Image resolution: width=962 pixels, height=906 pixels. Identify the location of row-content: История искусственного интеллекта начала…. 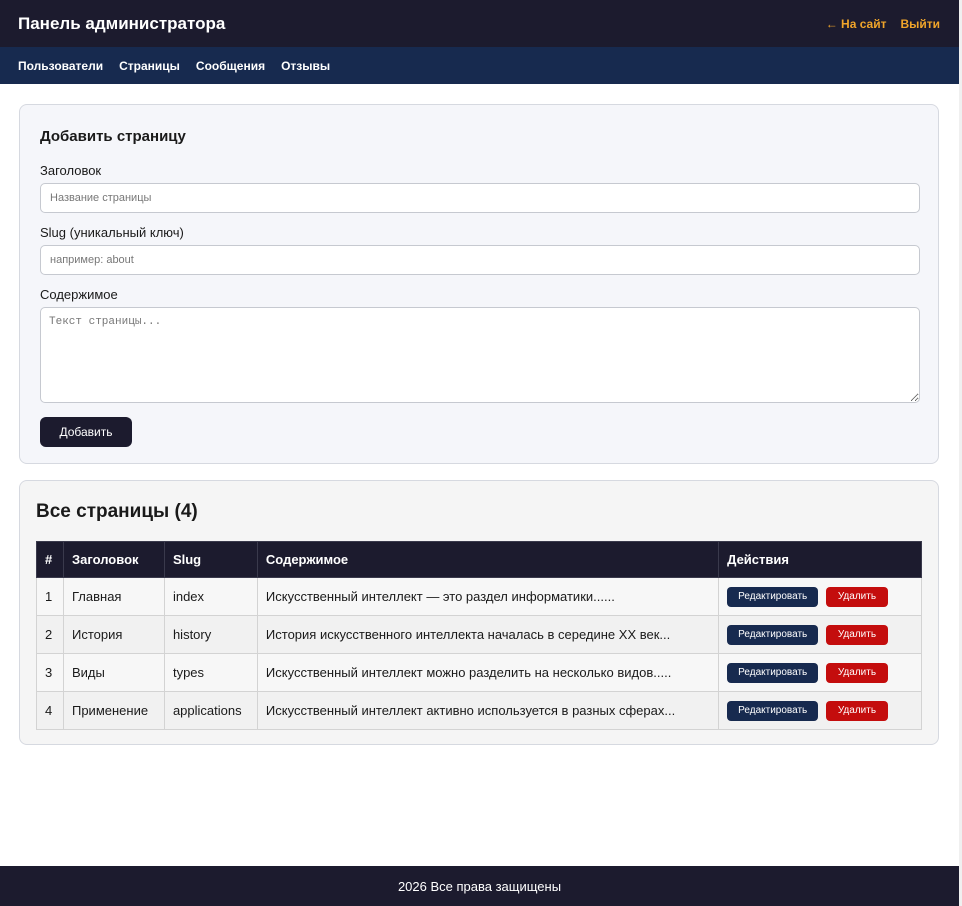
(488, 634).